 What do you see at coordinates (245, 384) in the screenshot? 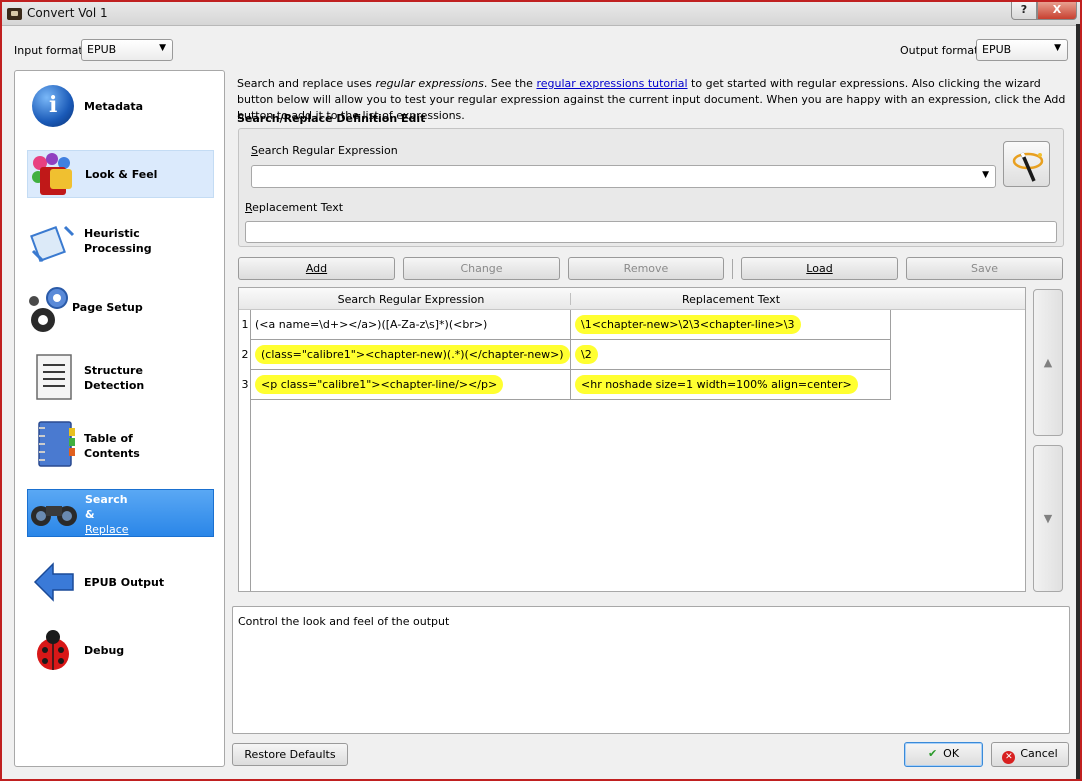
I see `row-number: 3` at bounding box center [245, 384].